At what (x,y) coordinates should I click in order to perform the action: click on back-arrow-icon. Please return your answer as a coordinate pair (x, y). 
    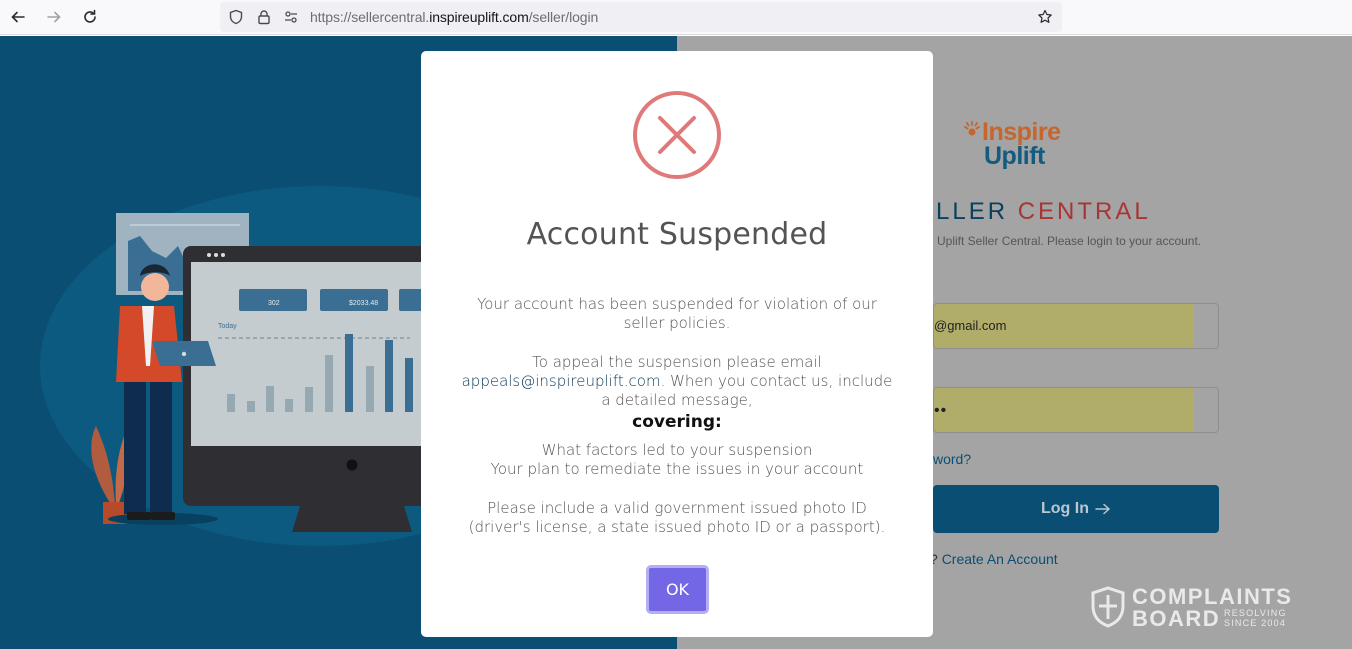
    Looking at the image, I should click on (18, 17).